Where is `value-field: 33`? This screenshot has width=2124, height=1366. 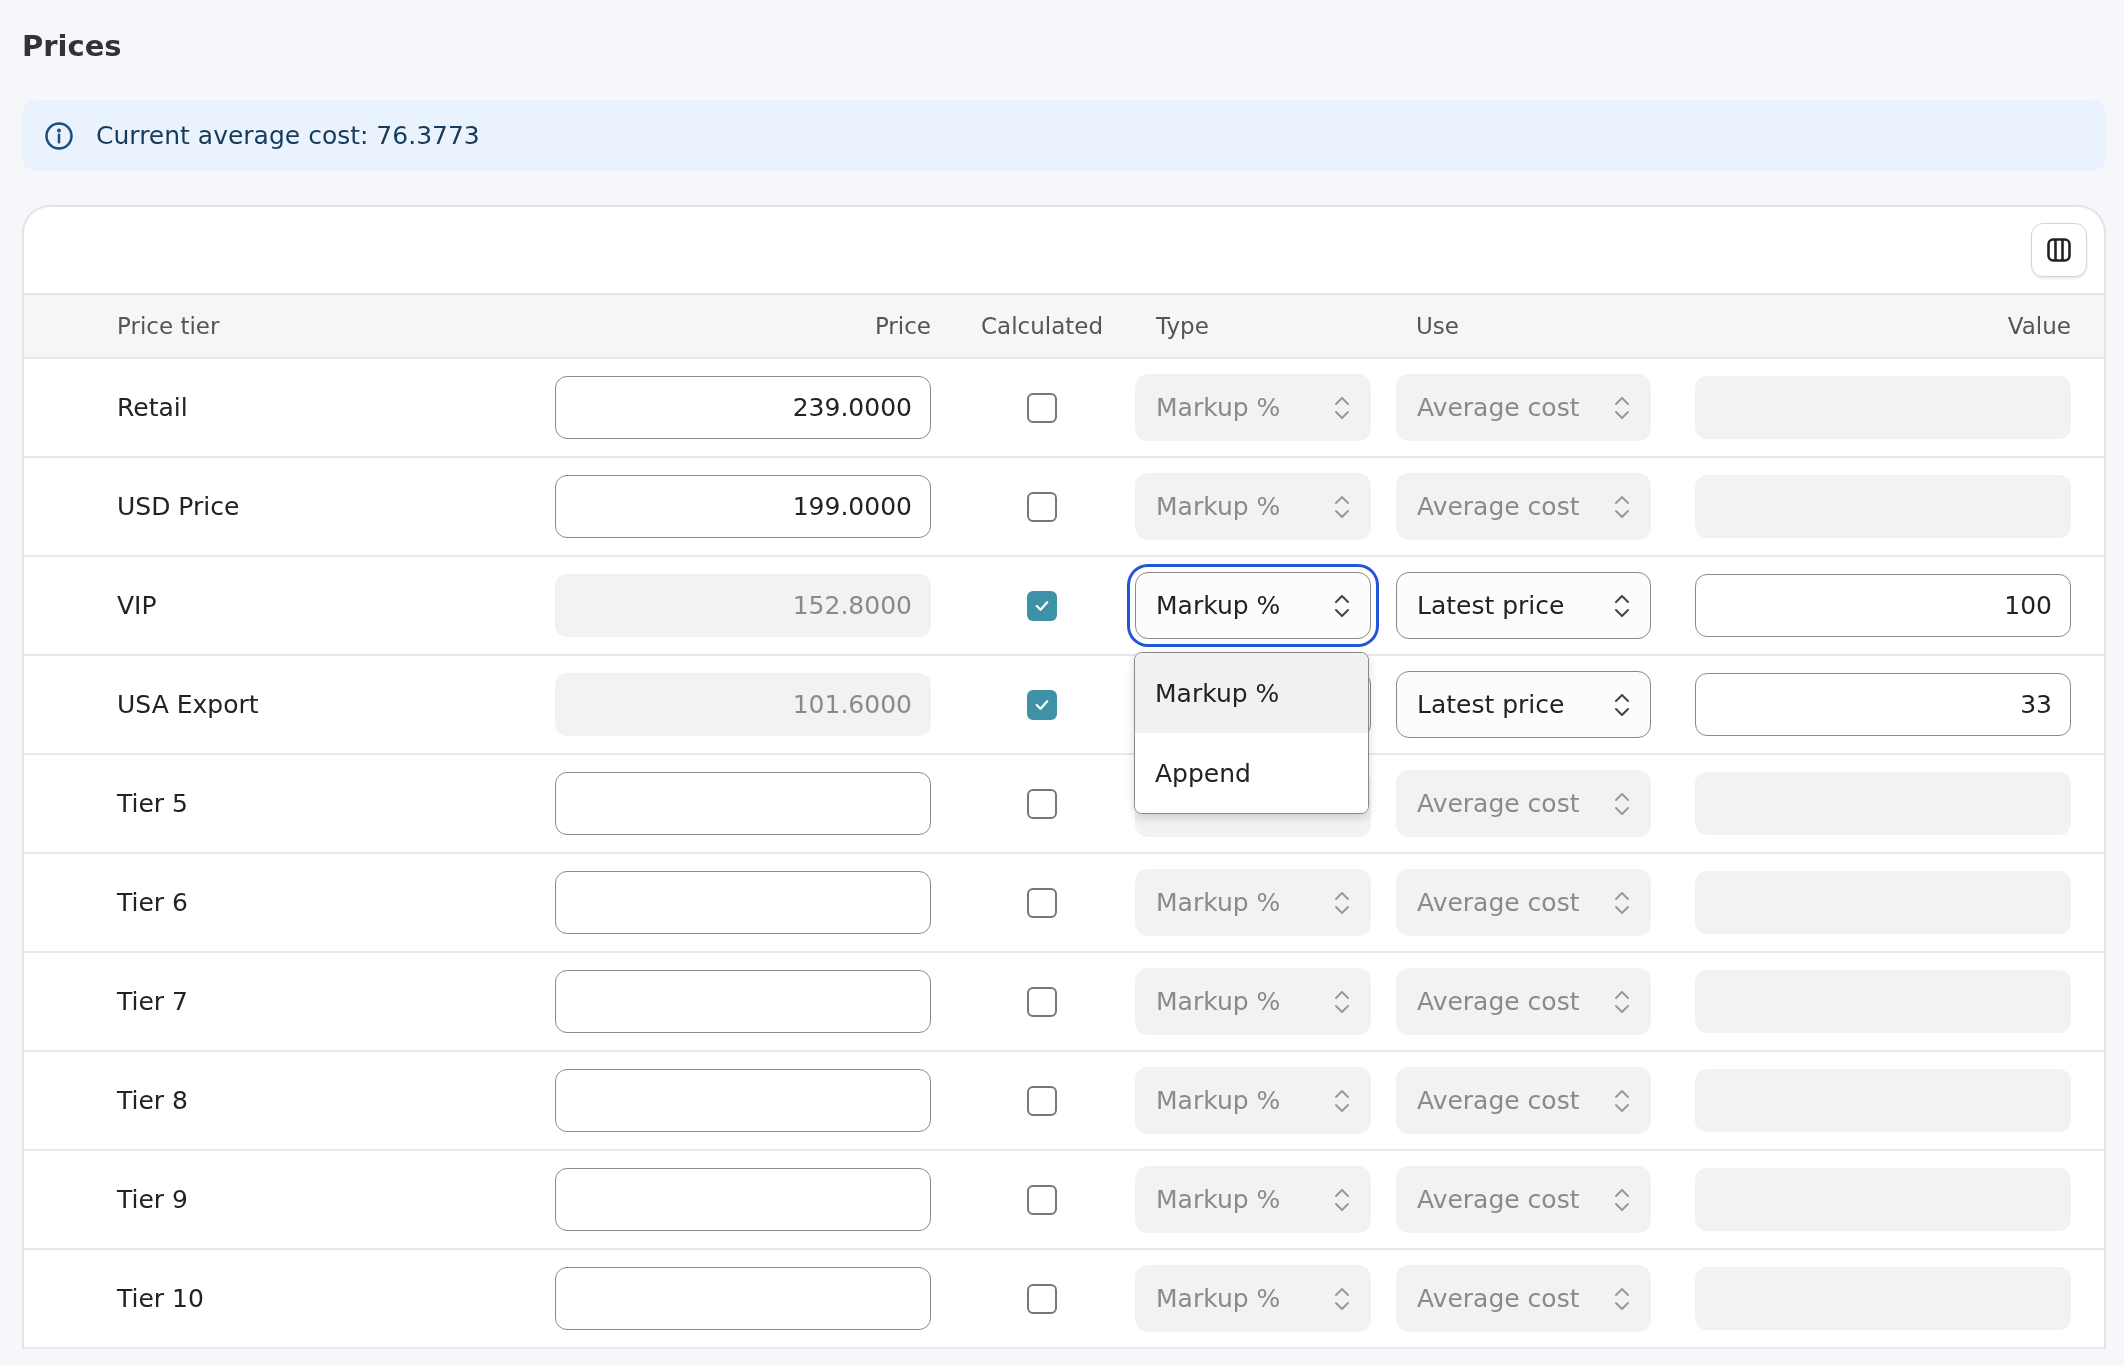 value-field: 33 is located at coordinates (1883, 704).